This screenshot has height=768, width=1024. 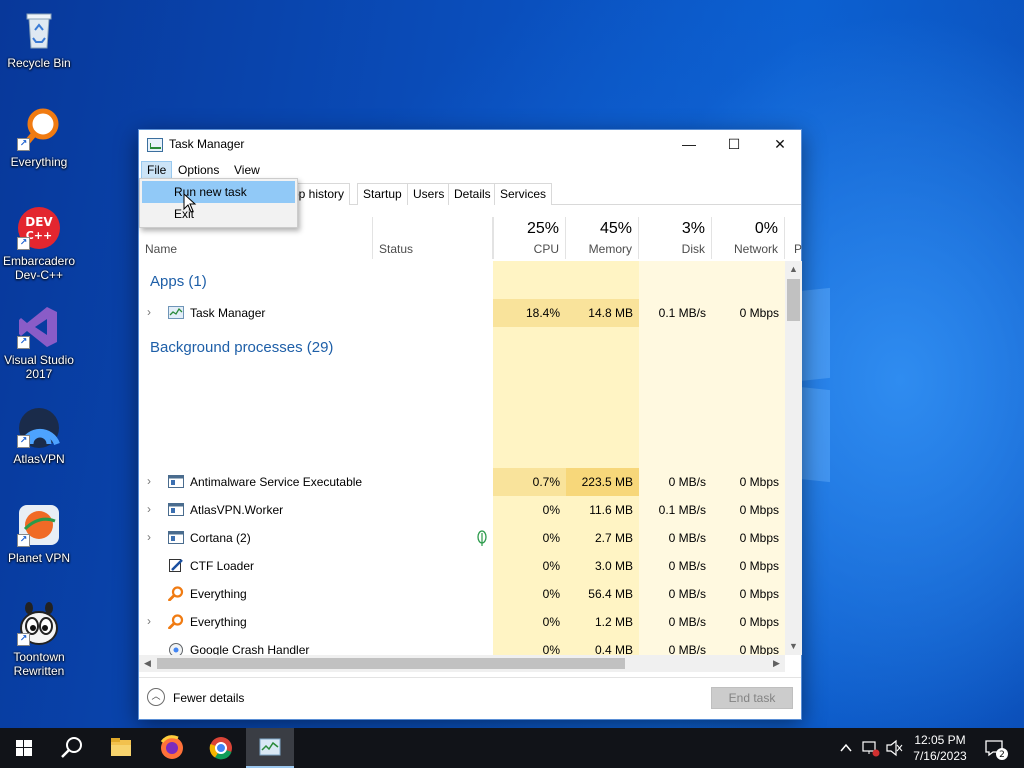 I want to click on desktop-icon-toontown: ↗ Toontown Rewritten, so click(x=39, y=640).